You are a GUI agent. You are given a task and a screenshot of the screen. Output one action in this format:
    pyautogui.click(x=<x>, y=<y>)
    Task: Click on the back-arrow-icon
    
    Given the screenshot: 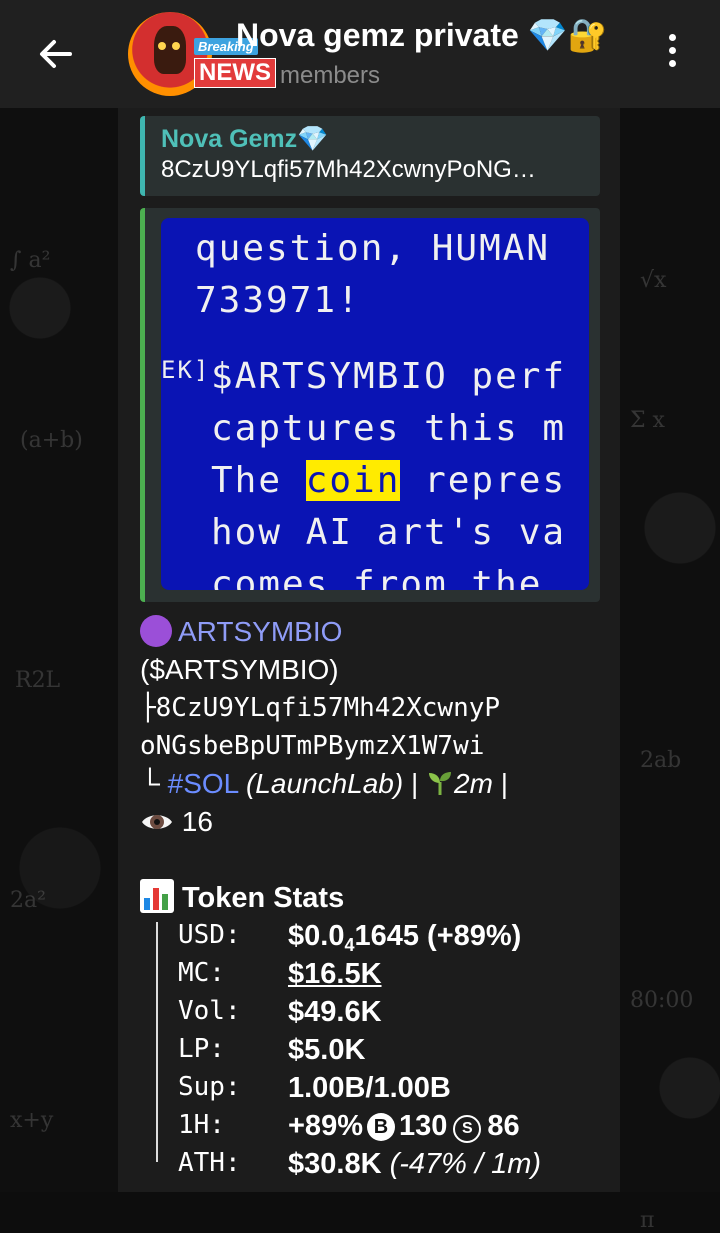 What is the action you would take?
    pyautogui.click(x=56, y=54)
    